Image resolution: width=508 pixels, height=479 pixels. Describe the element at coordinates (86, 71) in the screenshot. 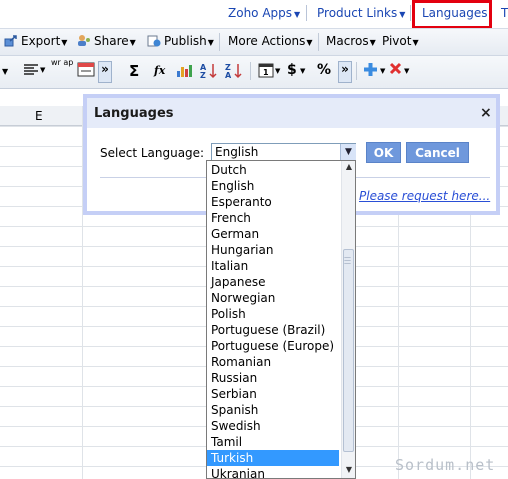

I see `merge-cells-icon` at that location.